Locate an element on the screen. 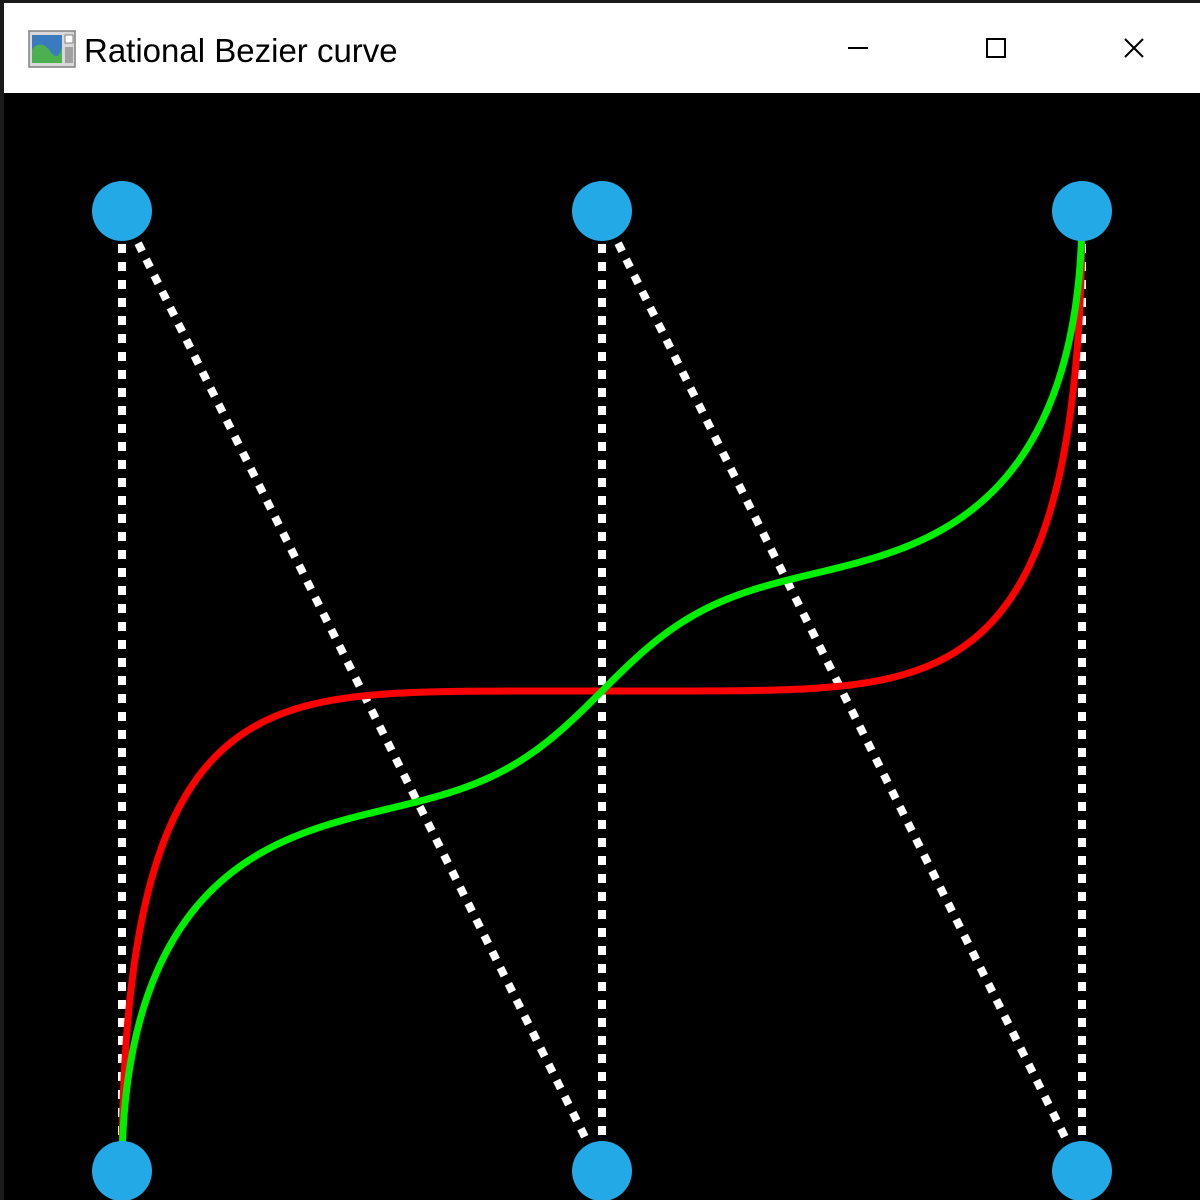  maximize-button is located at coordinates (996, 48).